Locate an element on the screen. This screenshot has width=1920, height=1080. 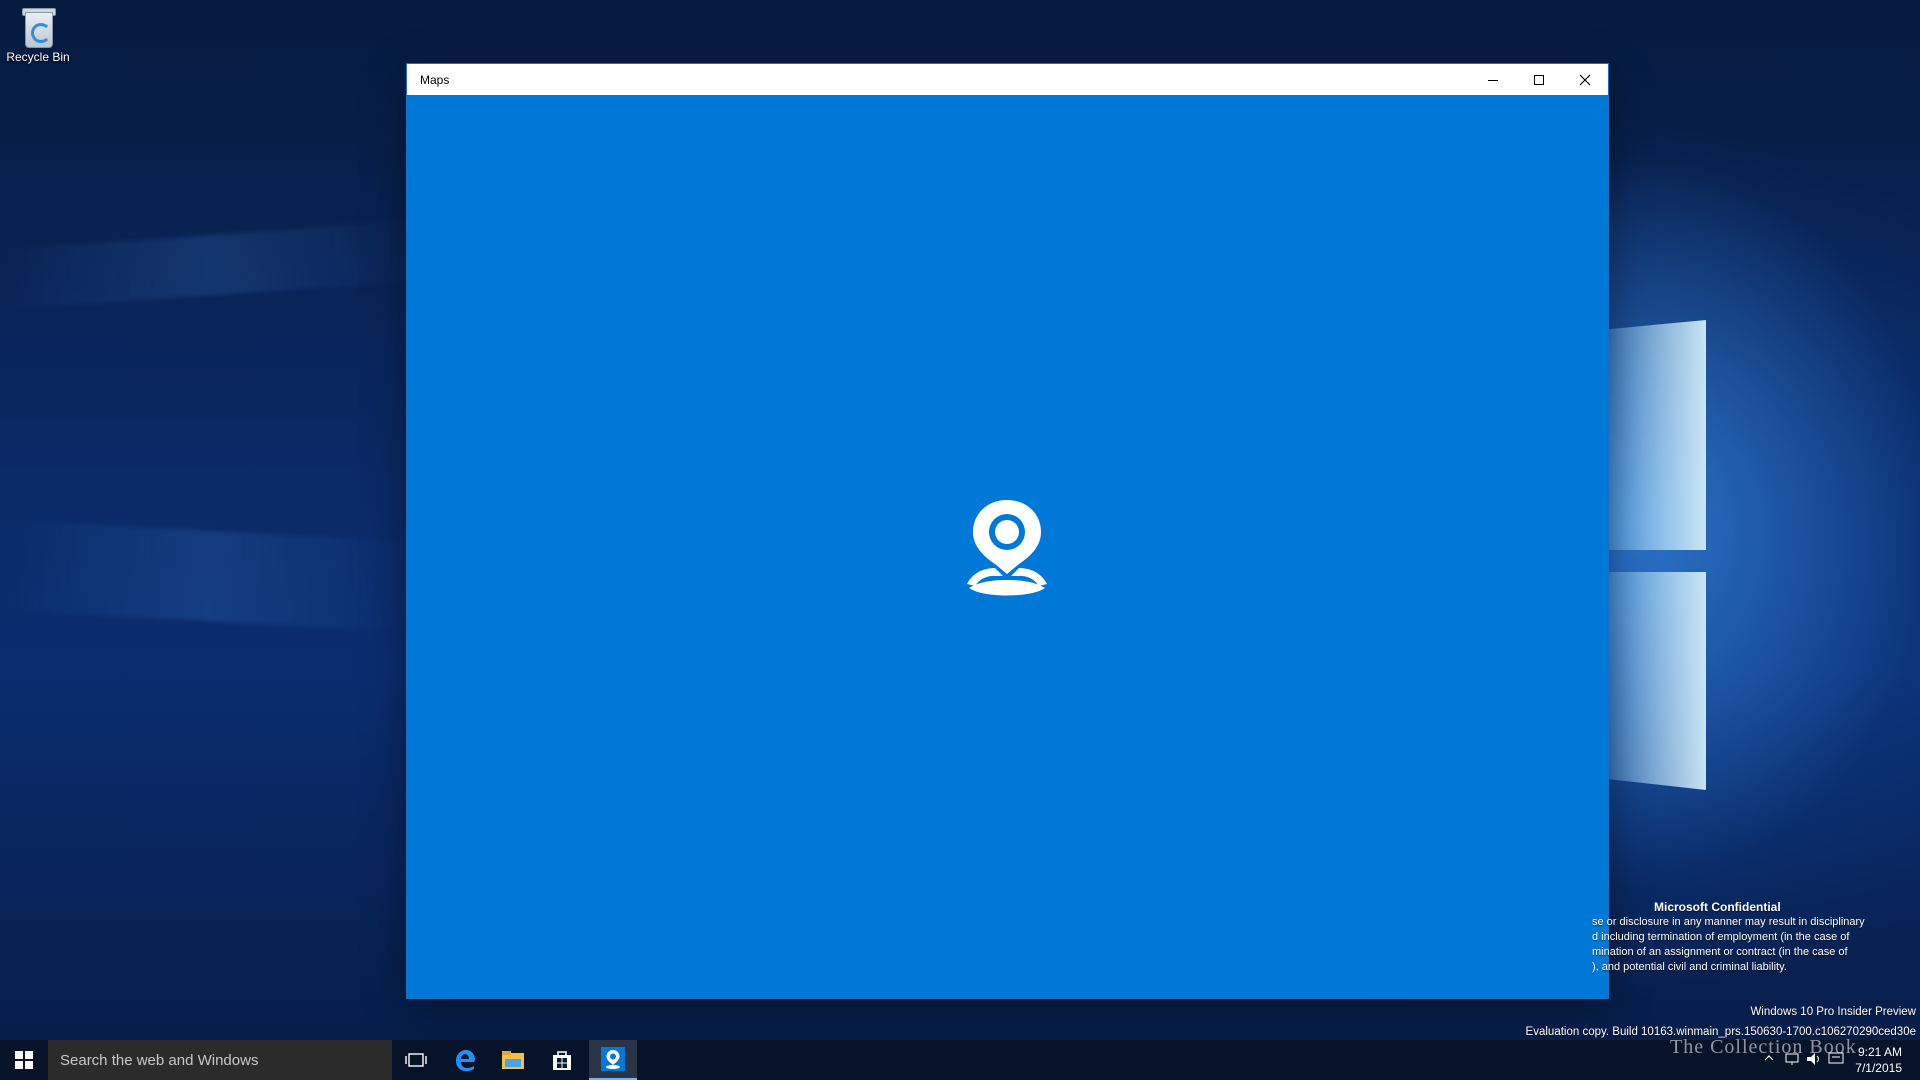
confidential-heading: Microsoft Confidential is located at coordinates (1717, 907).